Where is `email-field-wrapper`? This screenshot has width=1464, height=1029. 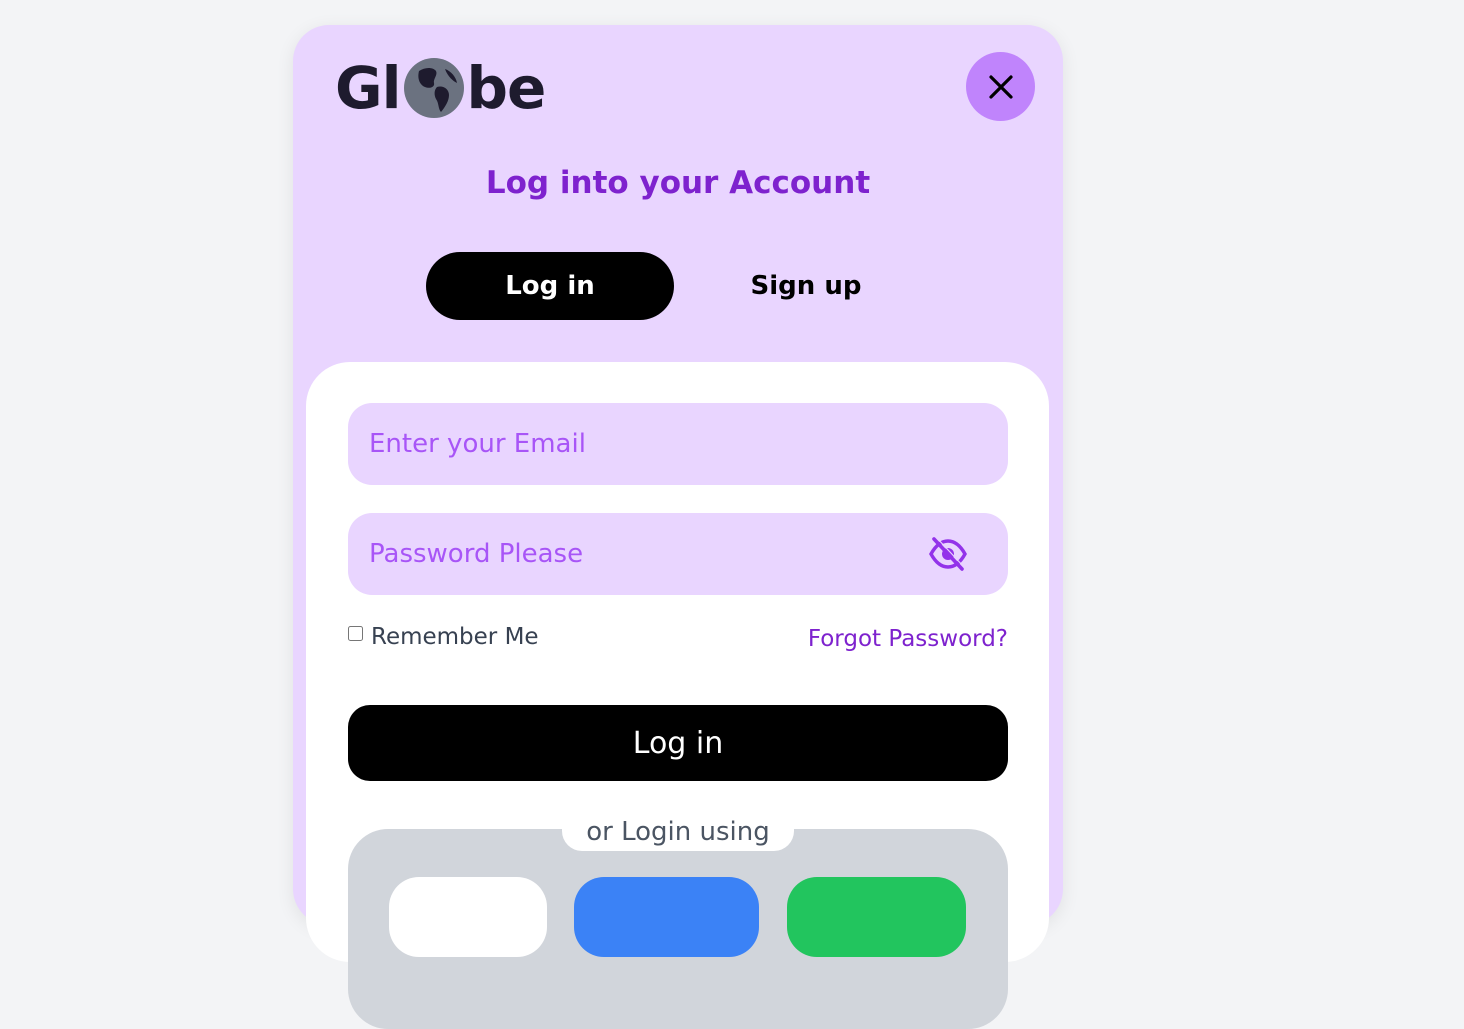 email-field-wrapper is located at coordinates (678, 444).